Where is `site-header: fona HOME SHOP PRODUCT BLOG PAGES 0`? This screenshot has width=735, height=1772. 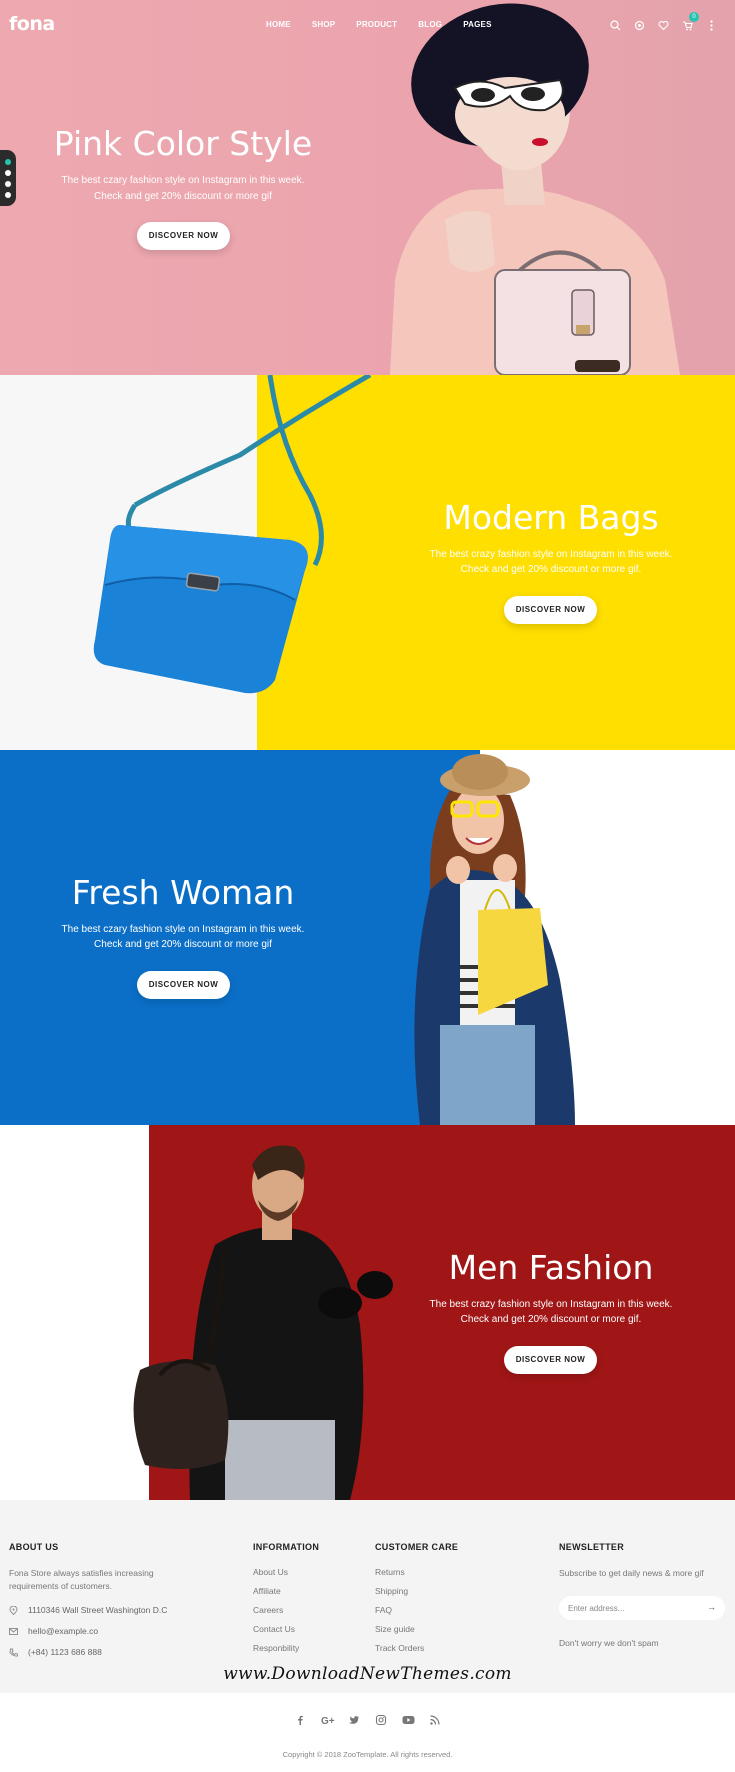
site-header: fona HOME SHOP PRODUCT BLOG PAGES 0 is located at coordinates (367, 25).